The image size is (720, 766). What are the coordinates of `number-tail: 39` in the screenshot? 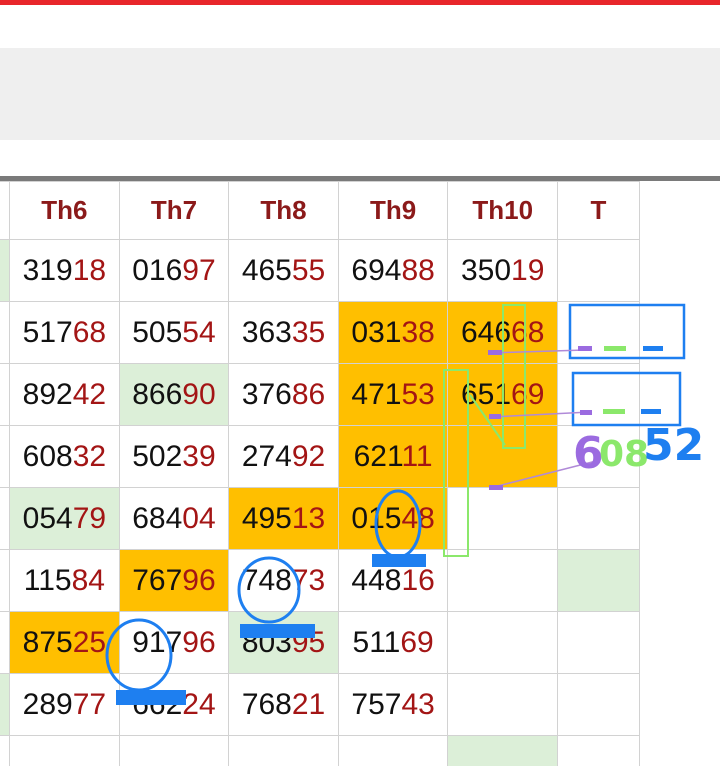 It's located at (199, 456).